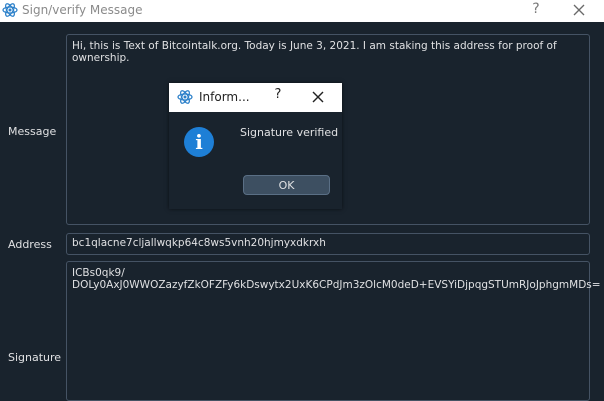 Image resolution: width=604 pixels, height=401 pixels. What do you see at coordinates (302, 11) in the screenshot?
I see `window-titlebar: Sign/verify Message ?` at bounding box center [302, 11].